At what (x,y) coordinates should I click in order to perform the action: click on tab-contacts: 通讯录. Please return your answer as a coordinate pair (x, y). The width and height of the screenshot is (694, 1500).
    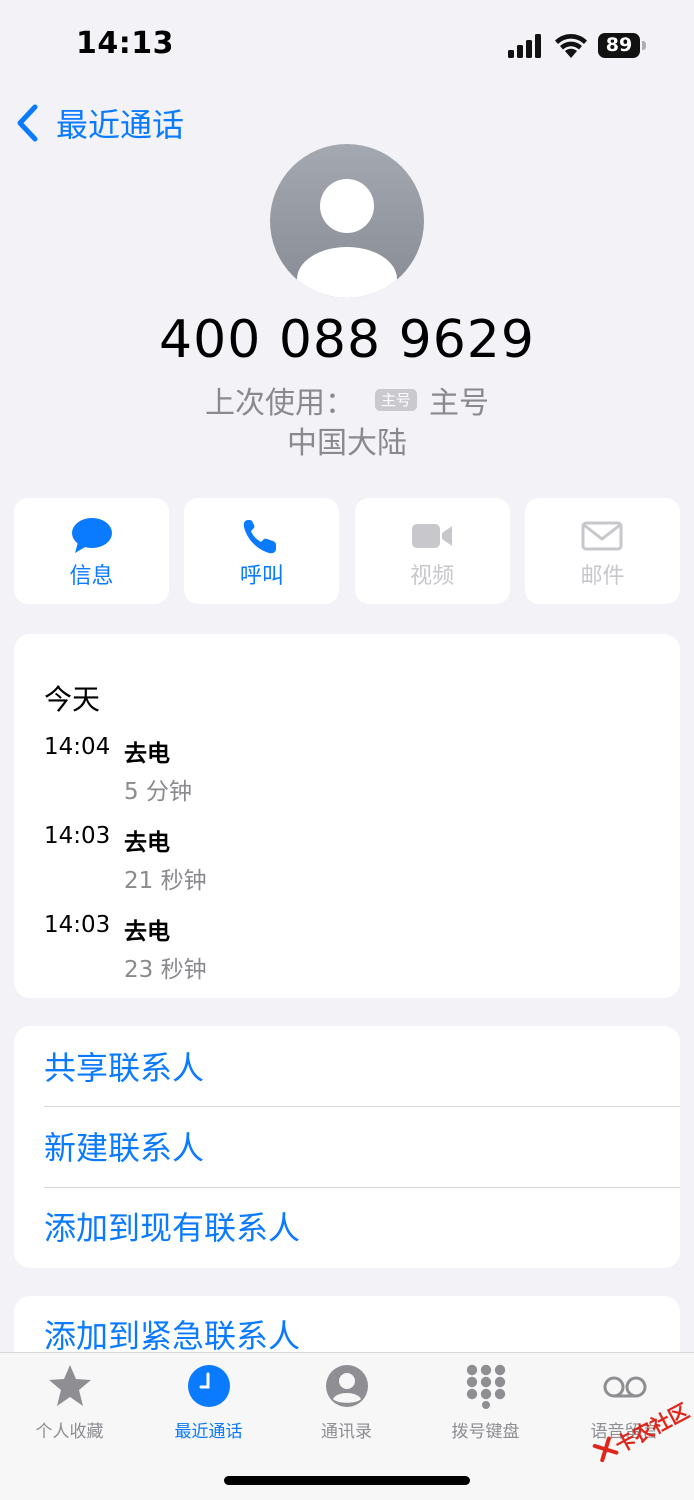
    Looking at the image, I should click on (346, 1406).